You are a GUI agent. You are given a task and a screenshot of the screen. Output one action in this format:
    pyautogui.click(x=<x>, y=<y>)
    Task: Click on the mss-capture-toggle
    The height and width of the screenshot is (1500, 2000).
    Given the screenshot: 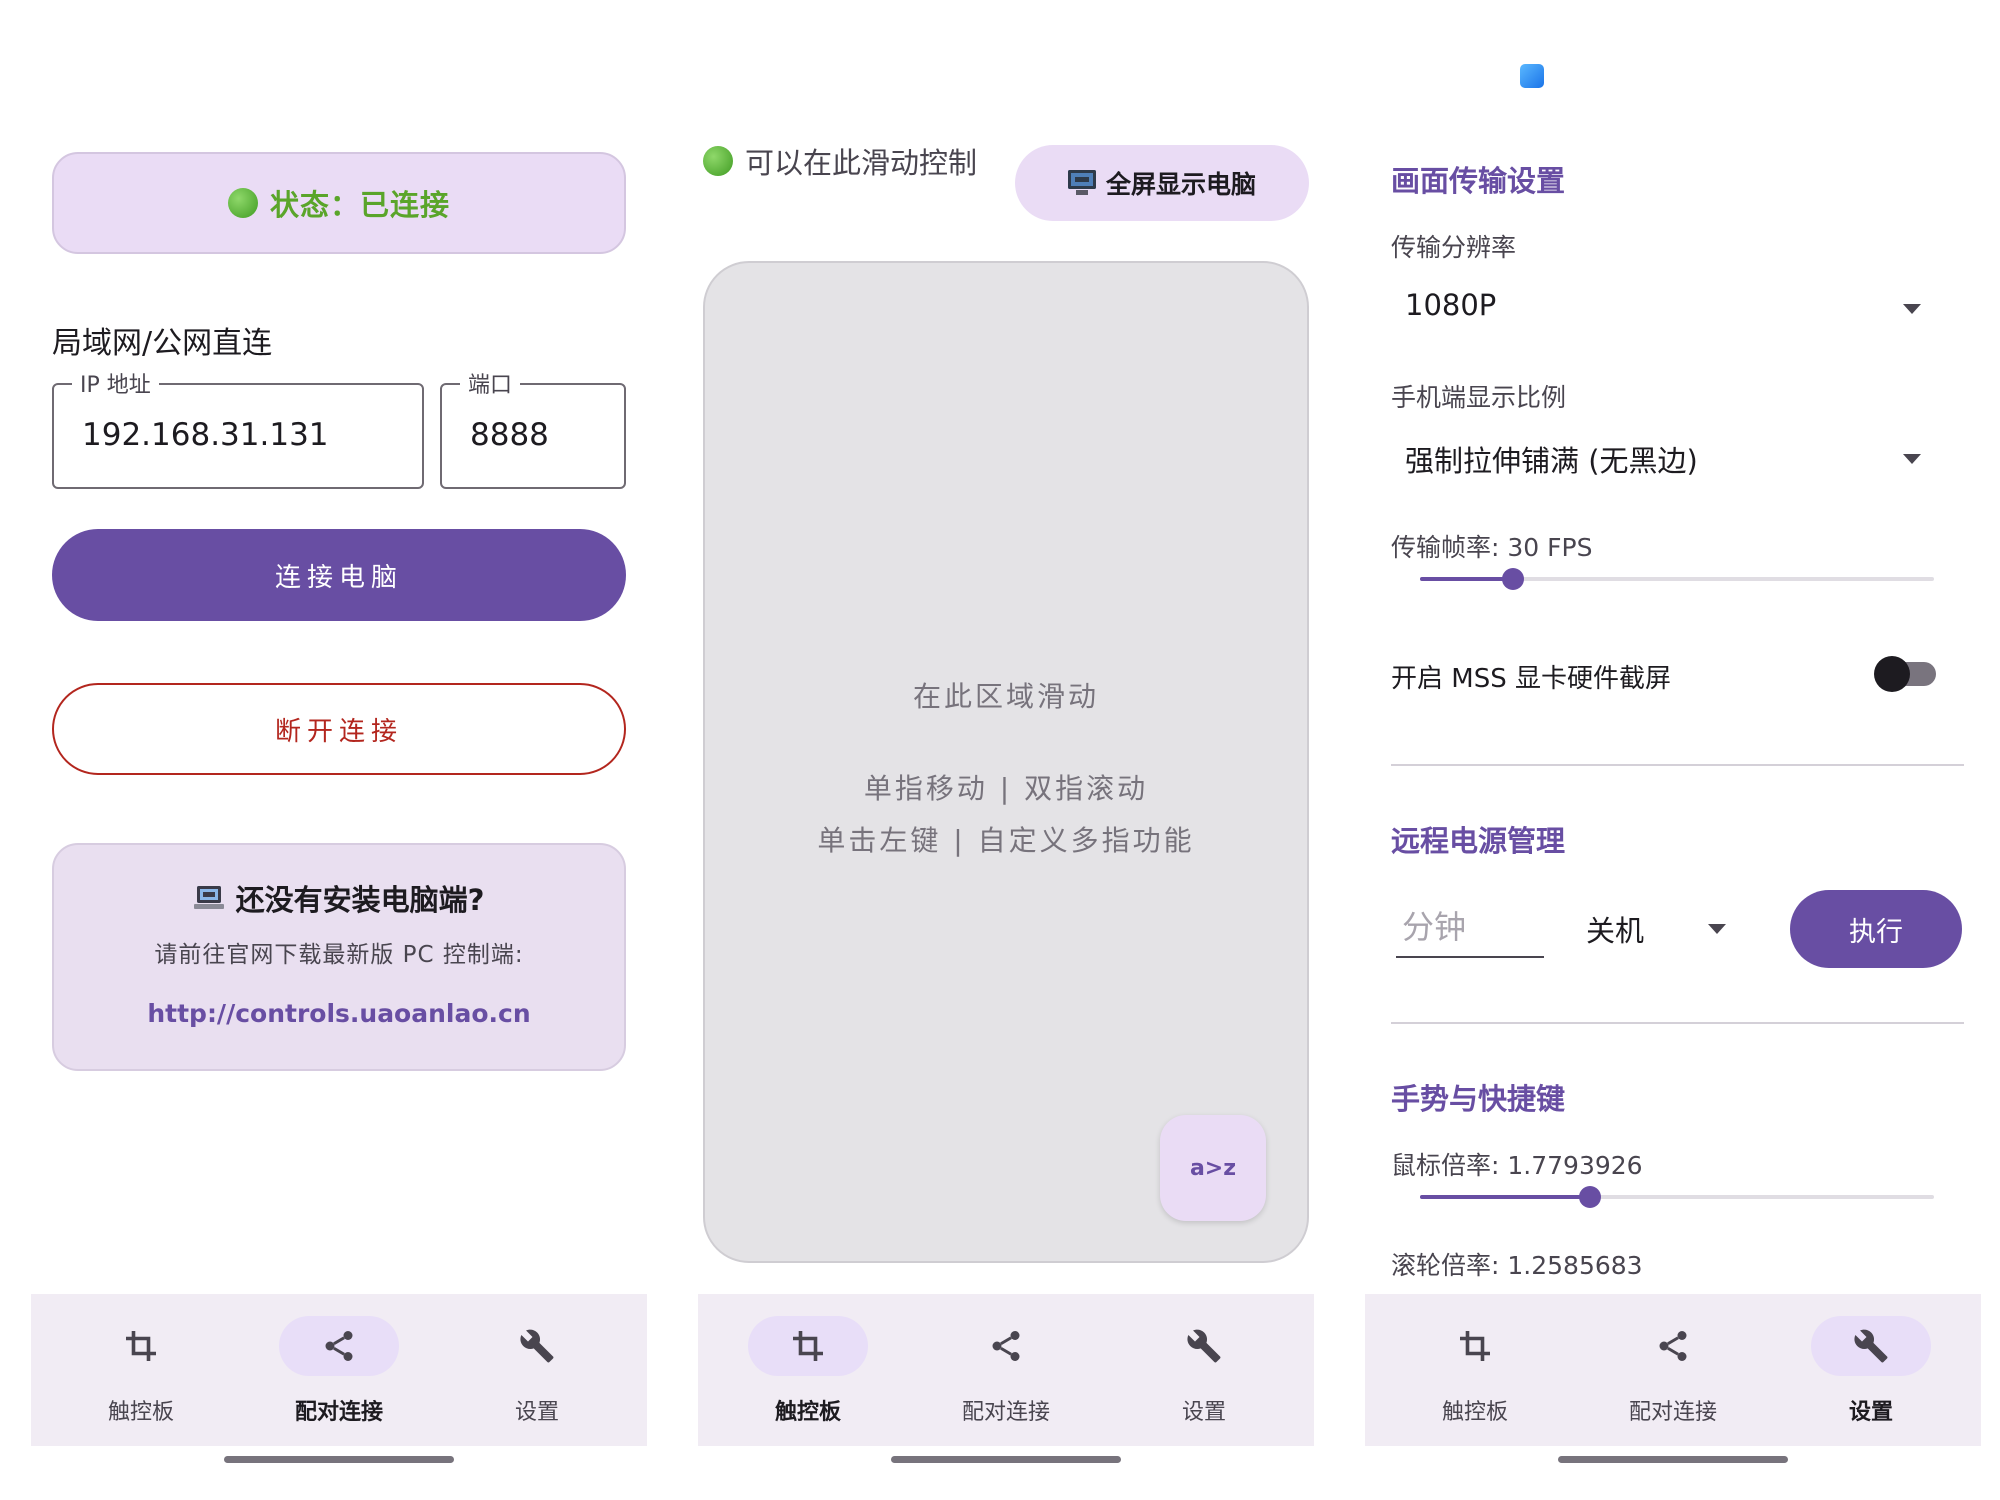 What is the action you would take?
    pyautogui.click(x=1905, y=674)
    